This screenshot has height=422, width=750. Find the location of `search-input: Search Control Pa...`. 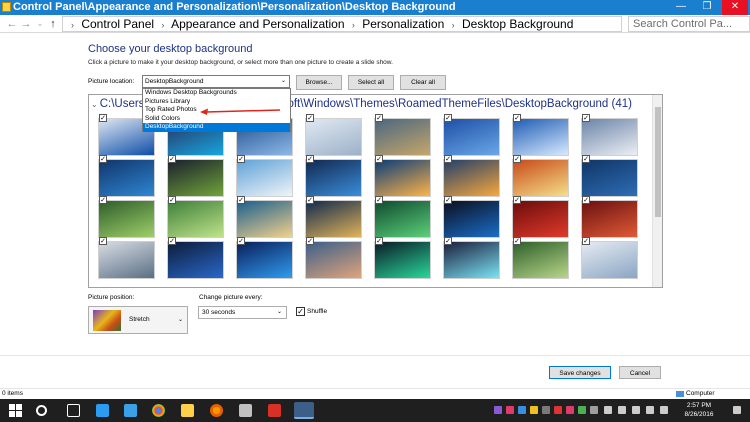

search-input: Search Control Pa... is located at coordinates (689, 24).